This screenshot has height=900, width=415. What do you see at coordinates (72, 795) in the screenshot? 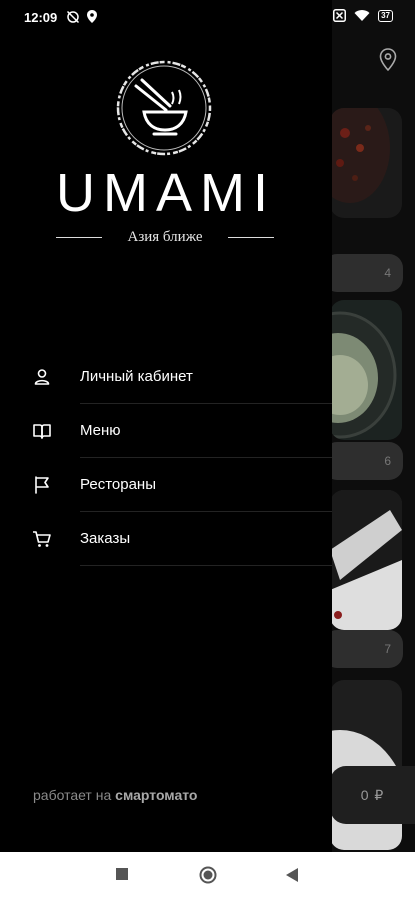
I see `footer-prefix: работает на` at bounding box center [72, 795].